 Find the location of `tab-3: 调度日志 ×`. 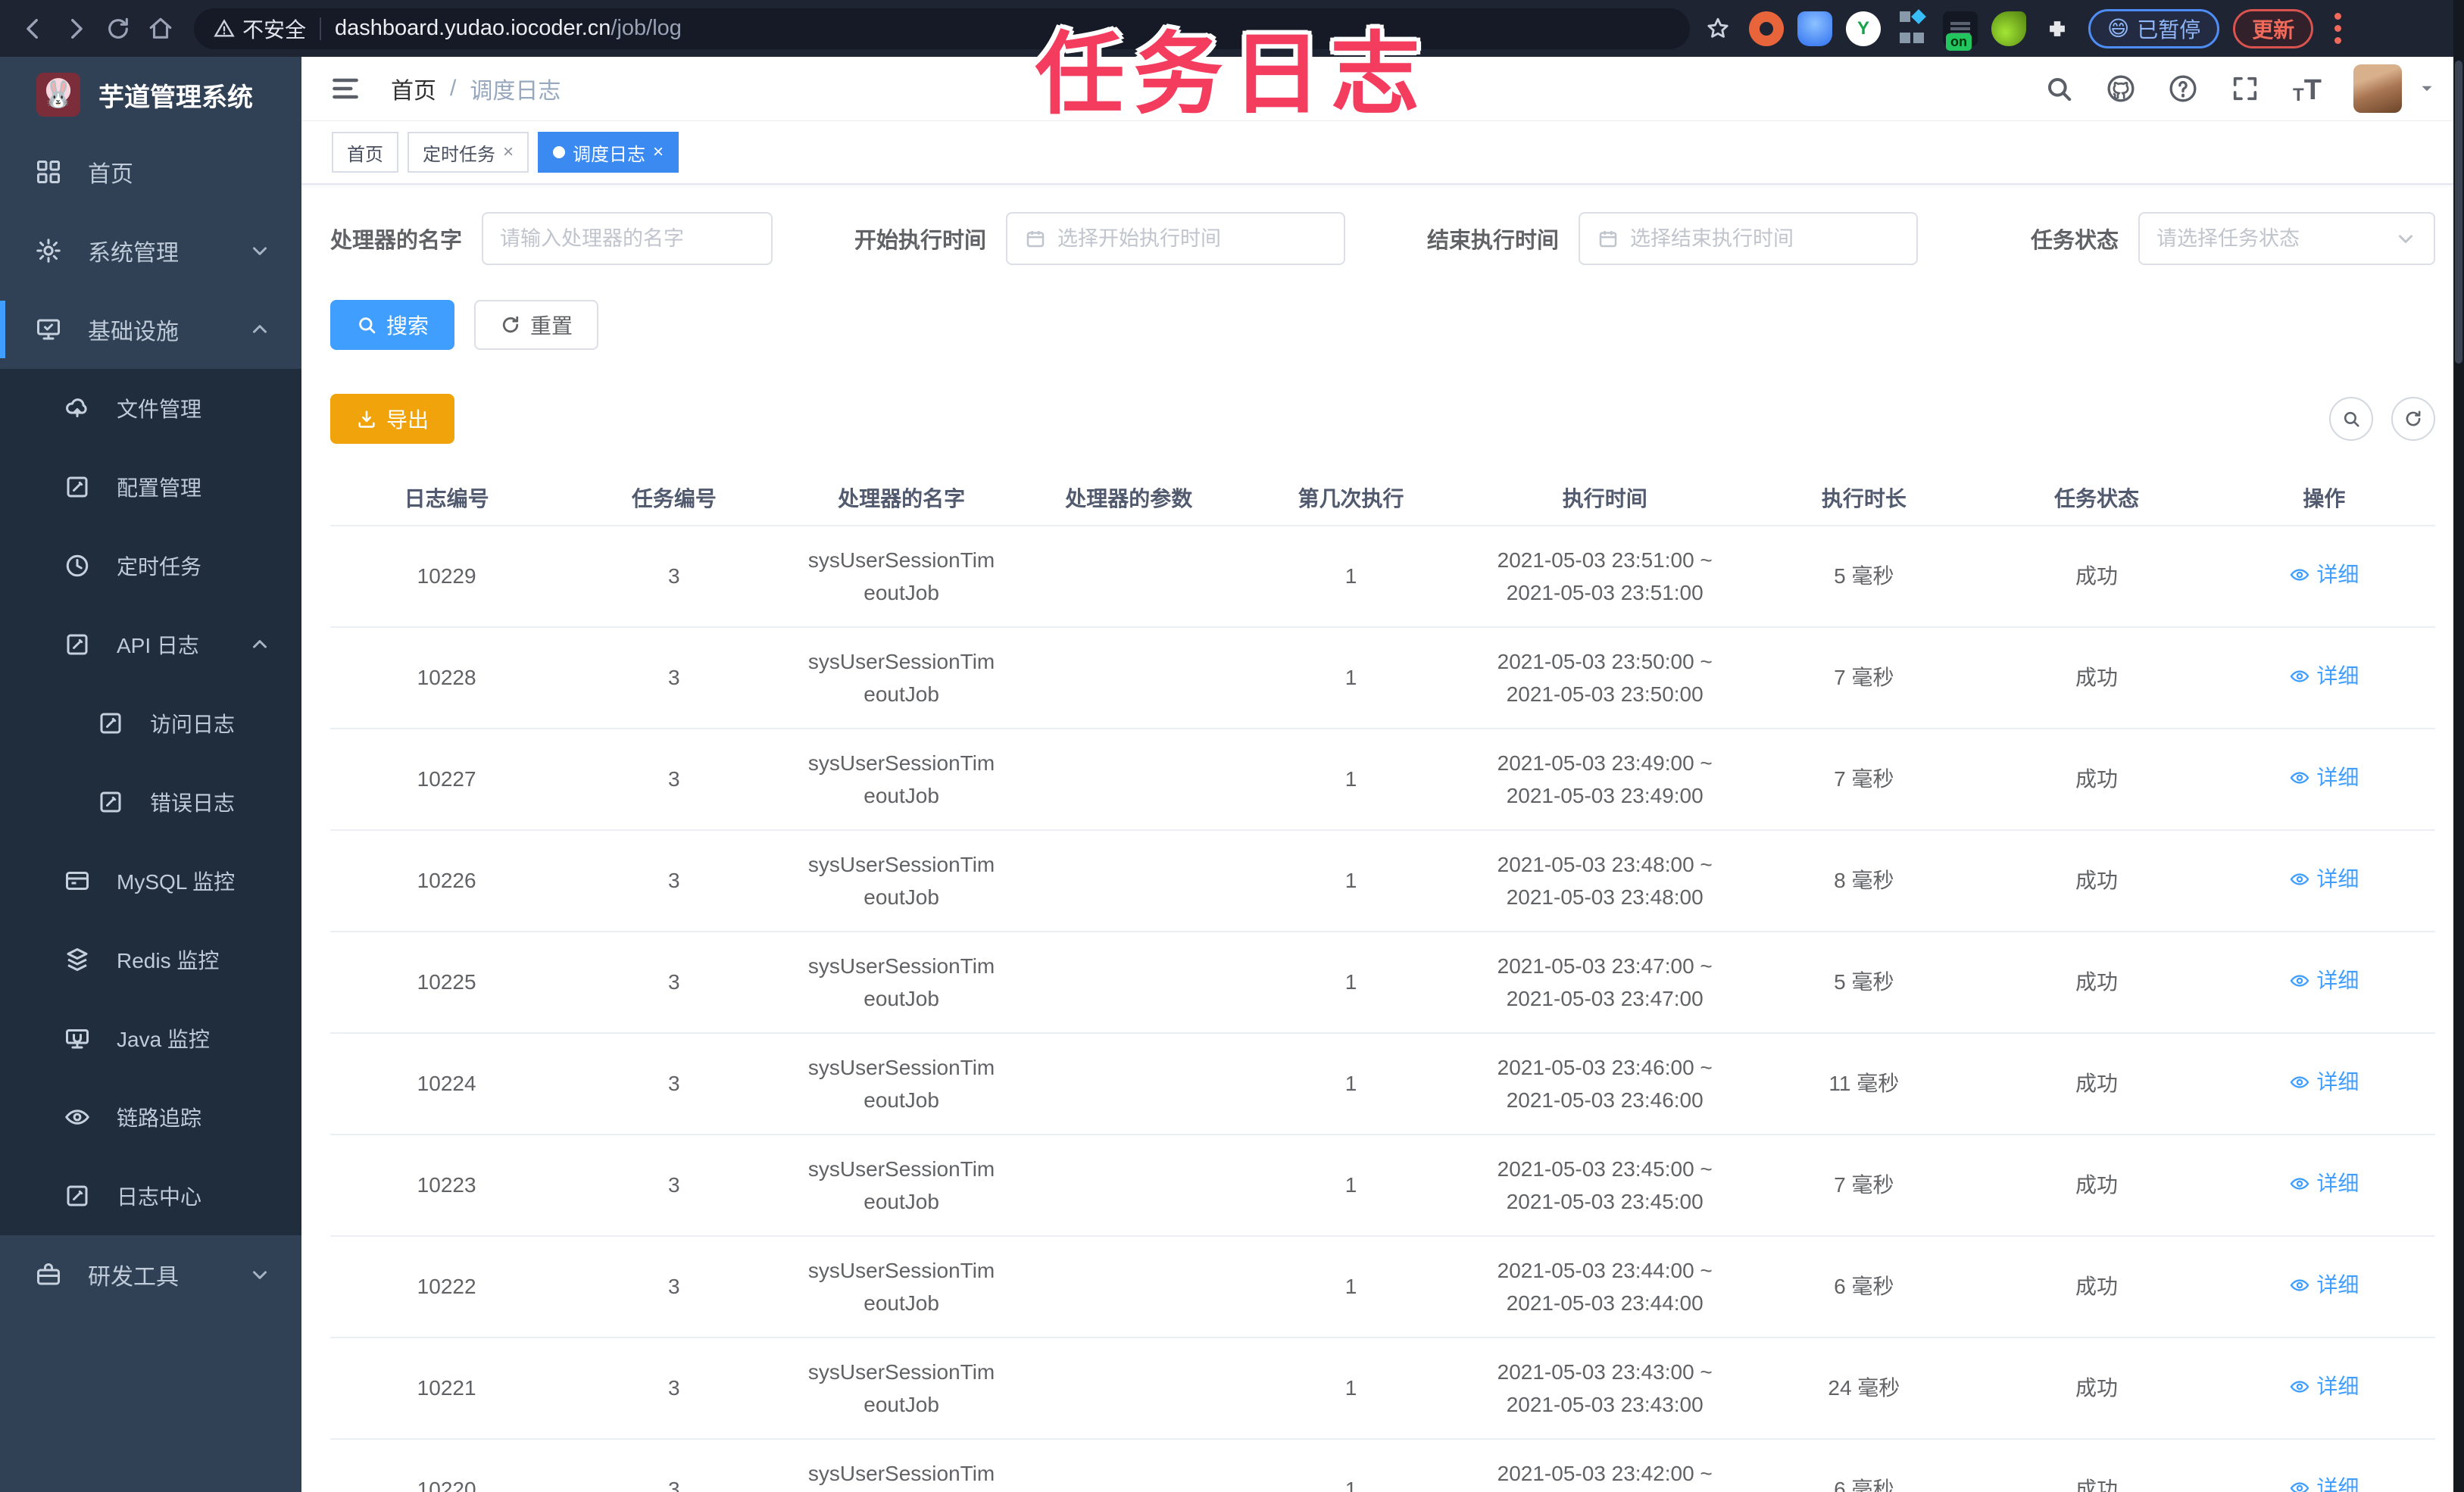

tab-3: 调度日志 × is located at coordinates (608, 153).